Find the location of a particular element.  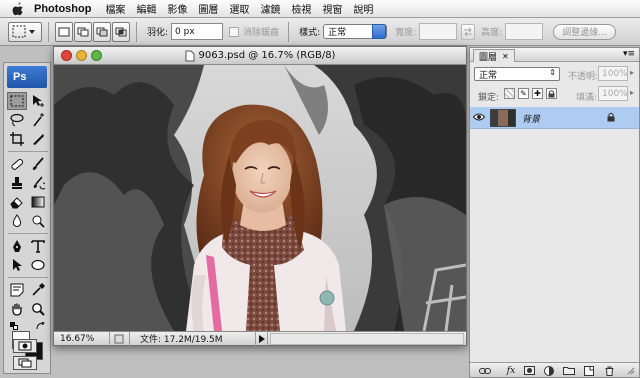

menu-file: 檔案 is located at coordinates (115, 8).